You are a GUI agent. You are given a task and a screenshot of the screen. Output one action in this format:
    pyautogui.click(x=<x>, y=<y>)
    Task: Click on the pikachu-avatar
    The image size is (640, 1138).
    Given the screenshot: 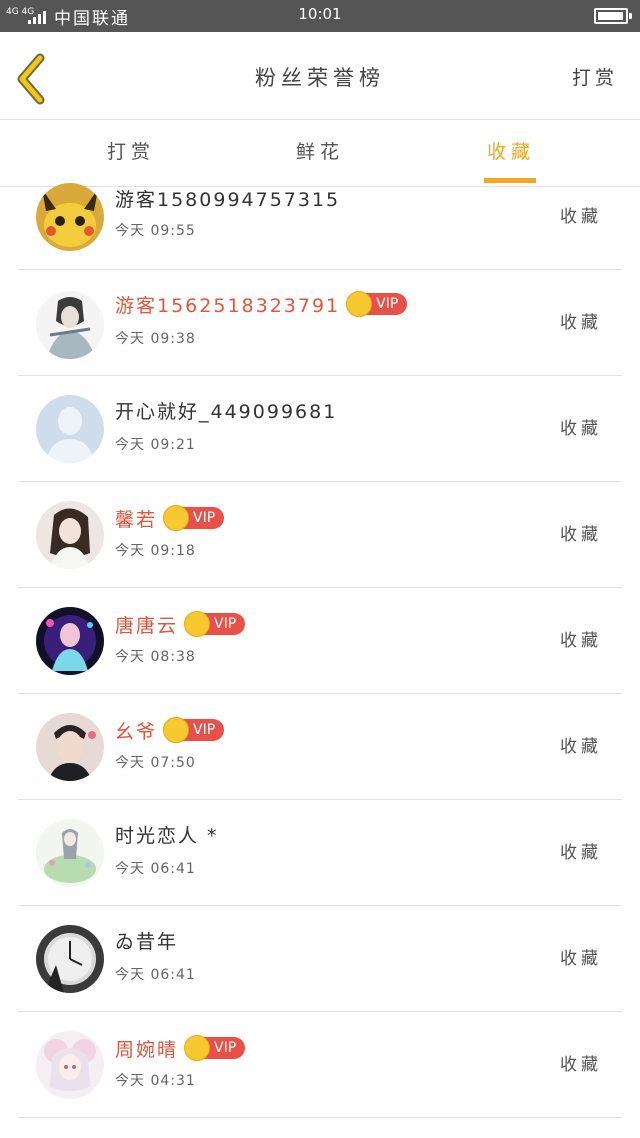 What is the action you would take?
    pyautogui.click(x=70, y=217)
    